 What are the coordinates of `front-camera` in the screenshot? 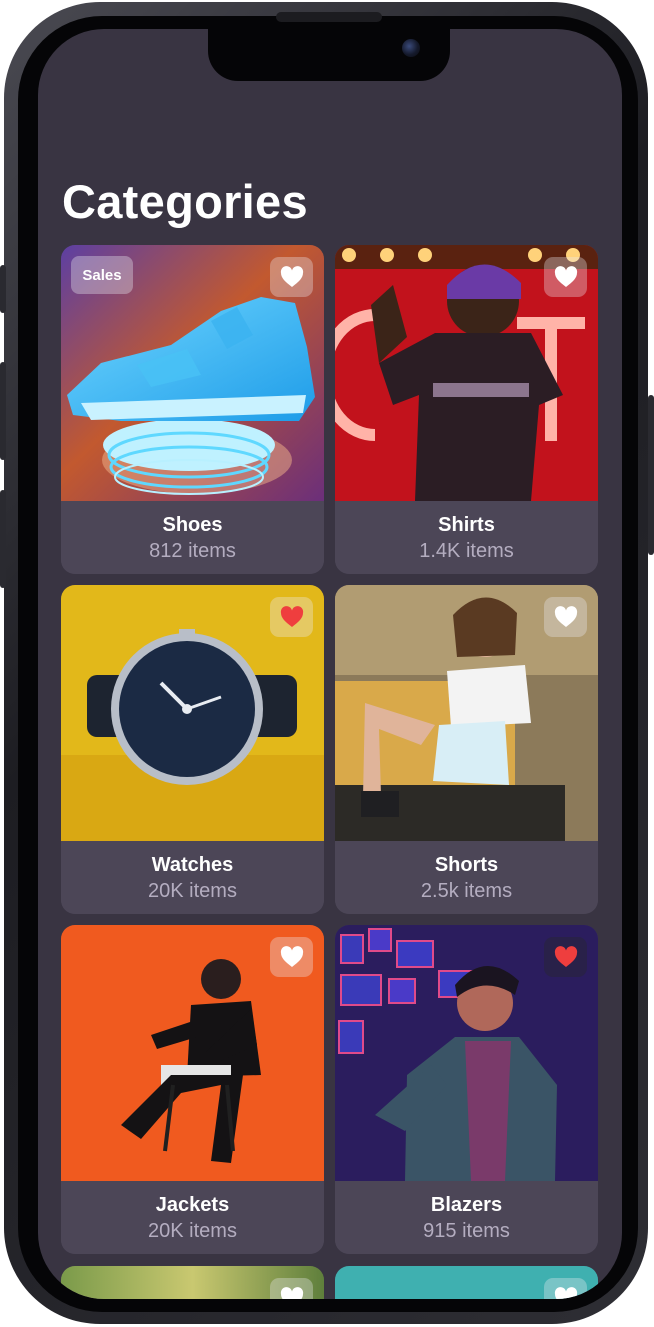 It's located at (411, 48).